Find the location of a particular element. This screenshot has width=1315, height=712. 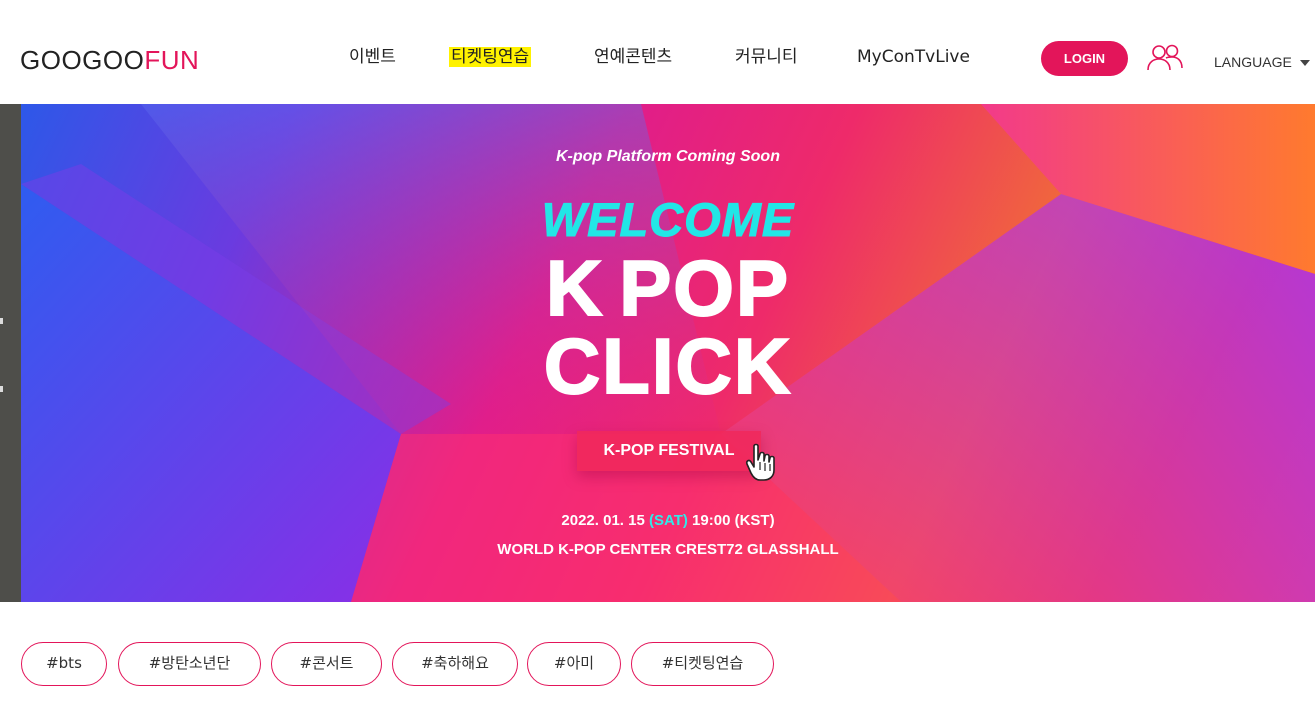

event-venue: WORLD K-POP CENTER CREST72 GLASSHALL is located at coordinates (668, 549).